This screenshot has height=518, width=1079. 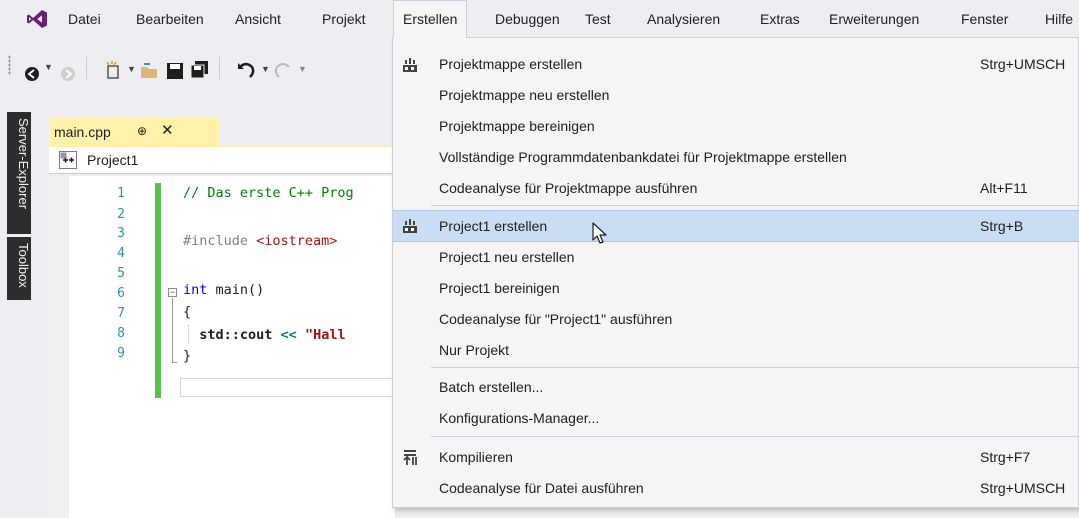 I want to click on menu-item-projektmappe-bereinigen: Projektmappe bereinigen, so click(x=736, y=127).